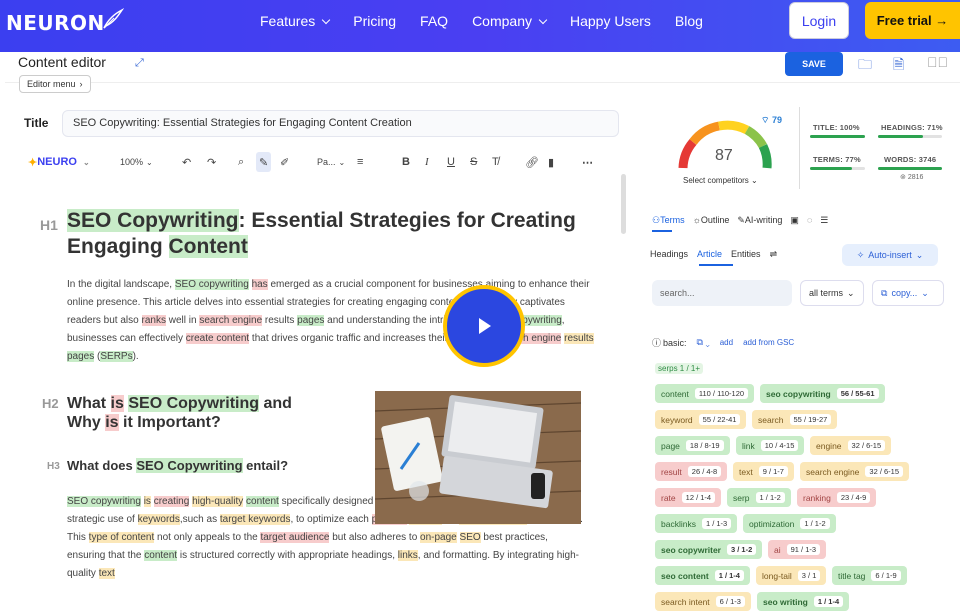 The image size is (960, 615). What do you see at coordinates (746, 254) in the screenshot?
I see `subtab-entities: Entities` at bounding box center [746, 254].